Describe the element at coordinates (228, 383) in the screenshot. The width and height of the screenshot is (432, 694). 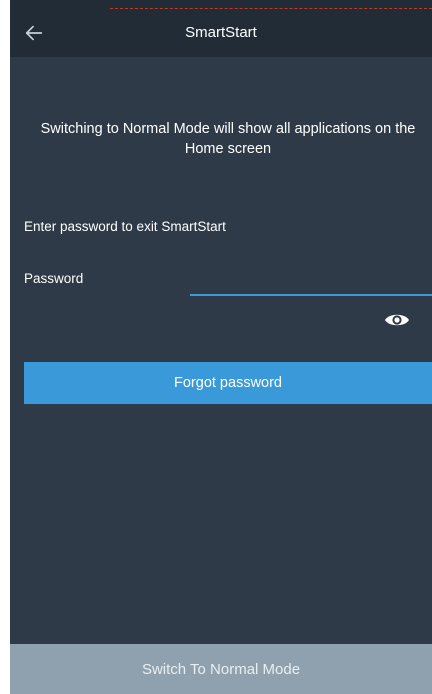
I see `forgot-password-button: Forgot password` at that location.